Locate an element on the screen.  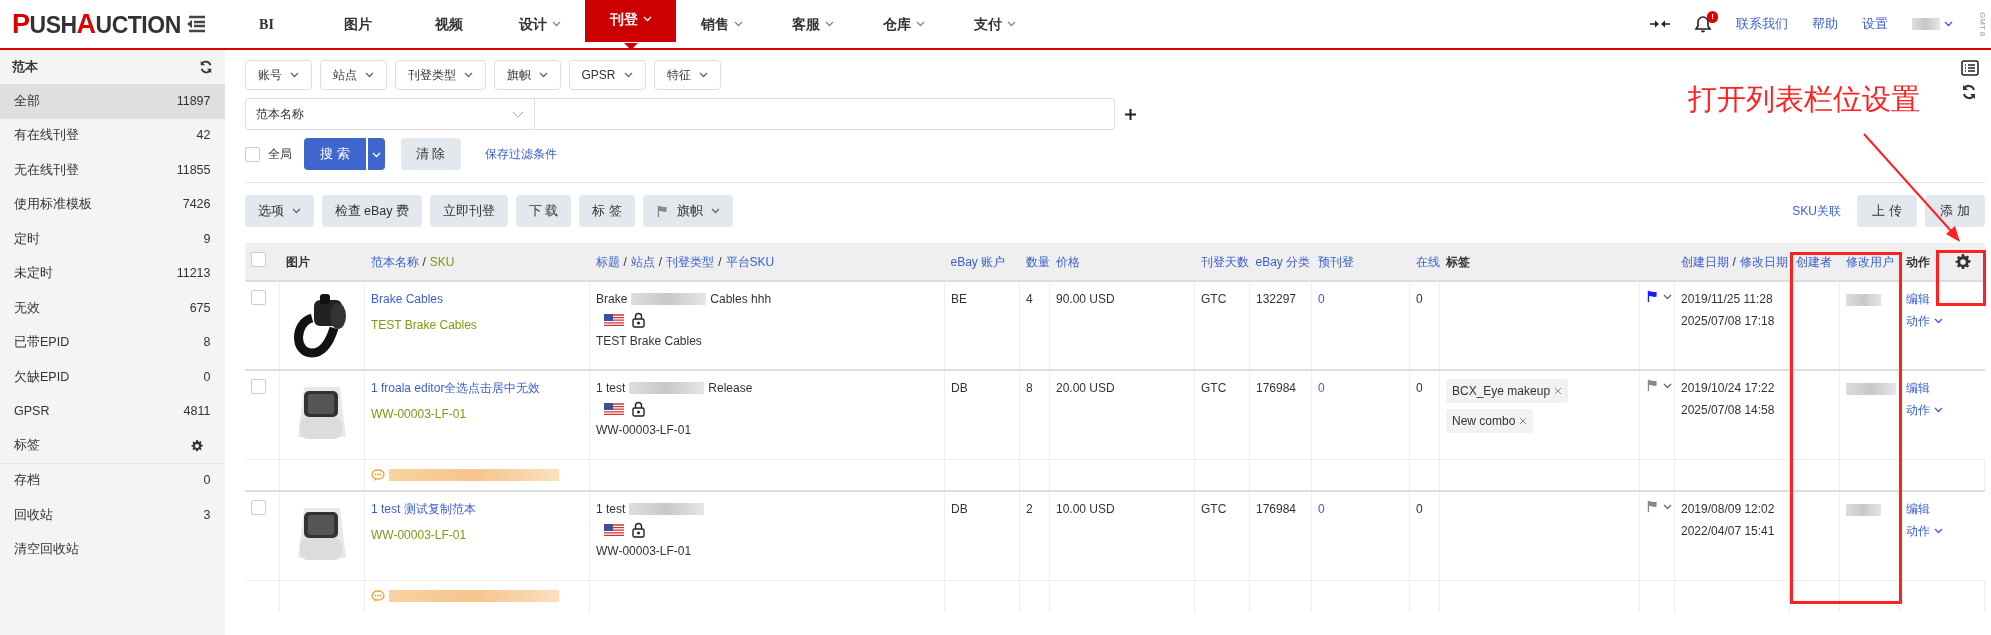
platform-sku-text: TEST Brake Cables is located at coordinates (649, 341).